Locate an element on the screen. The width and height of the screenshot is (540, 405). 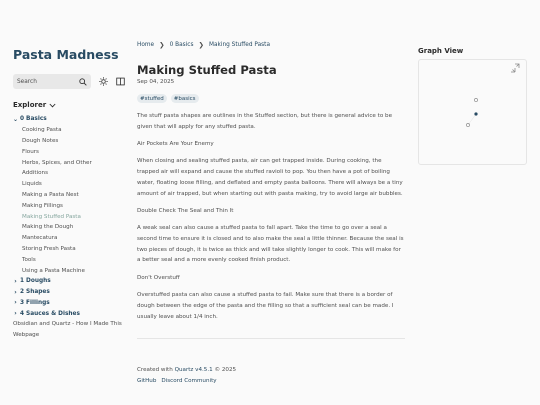
search-button: Search is located at coordinates (52, 81).